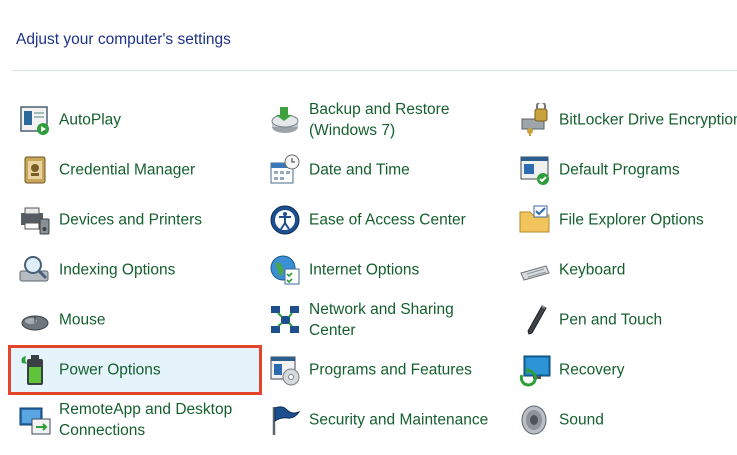 The image size is (737, 455). I want to click on item-label: Default Programs, so click(619, 170).